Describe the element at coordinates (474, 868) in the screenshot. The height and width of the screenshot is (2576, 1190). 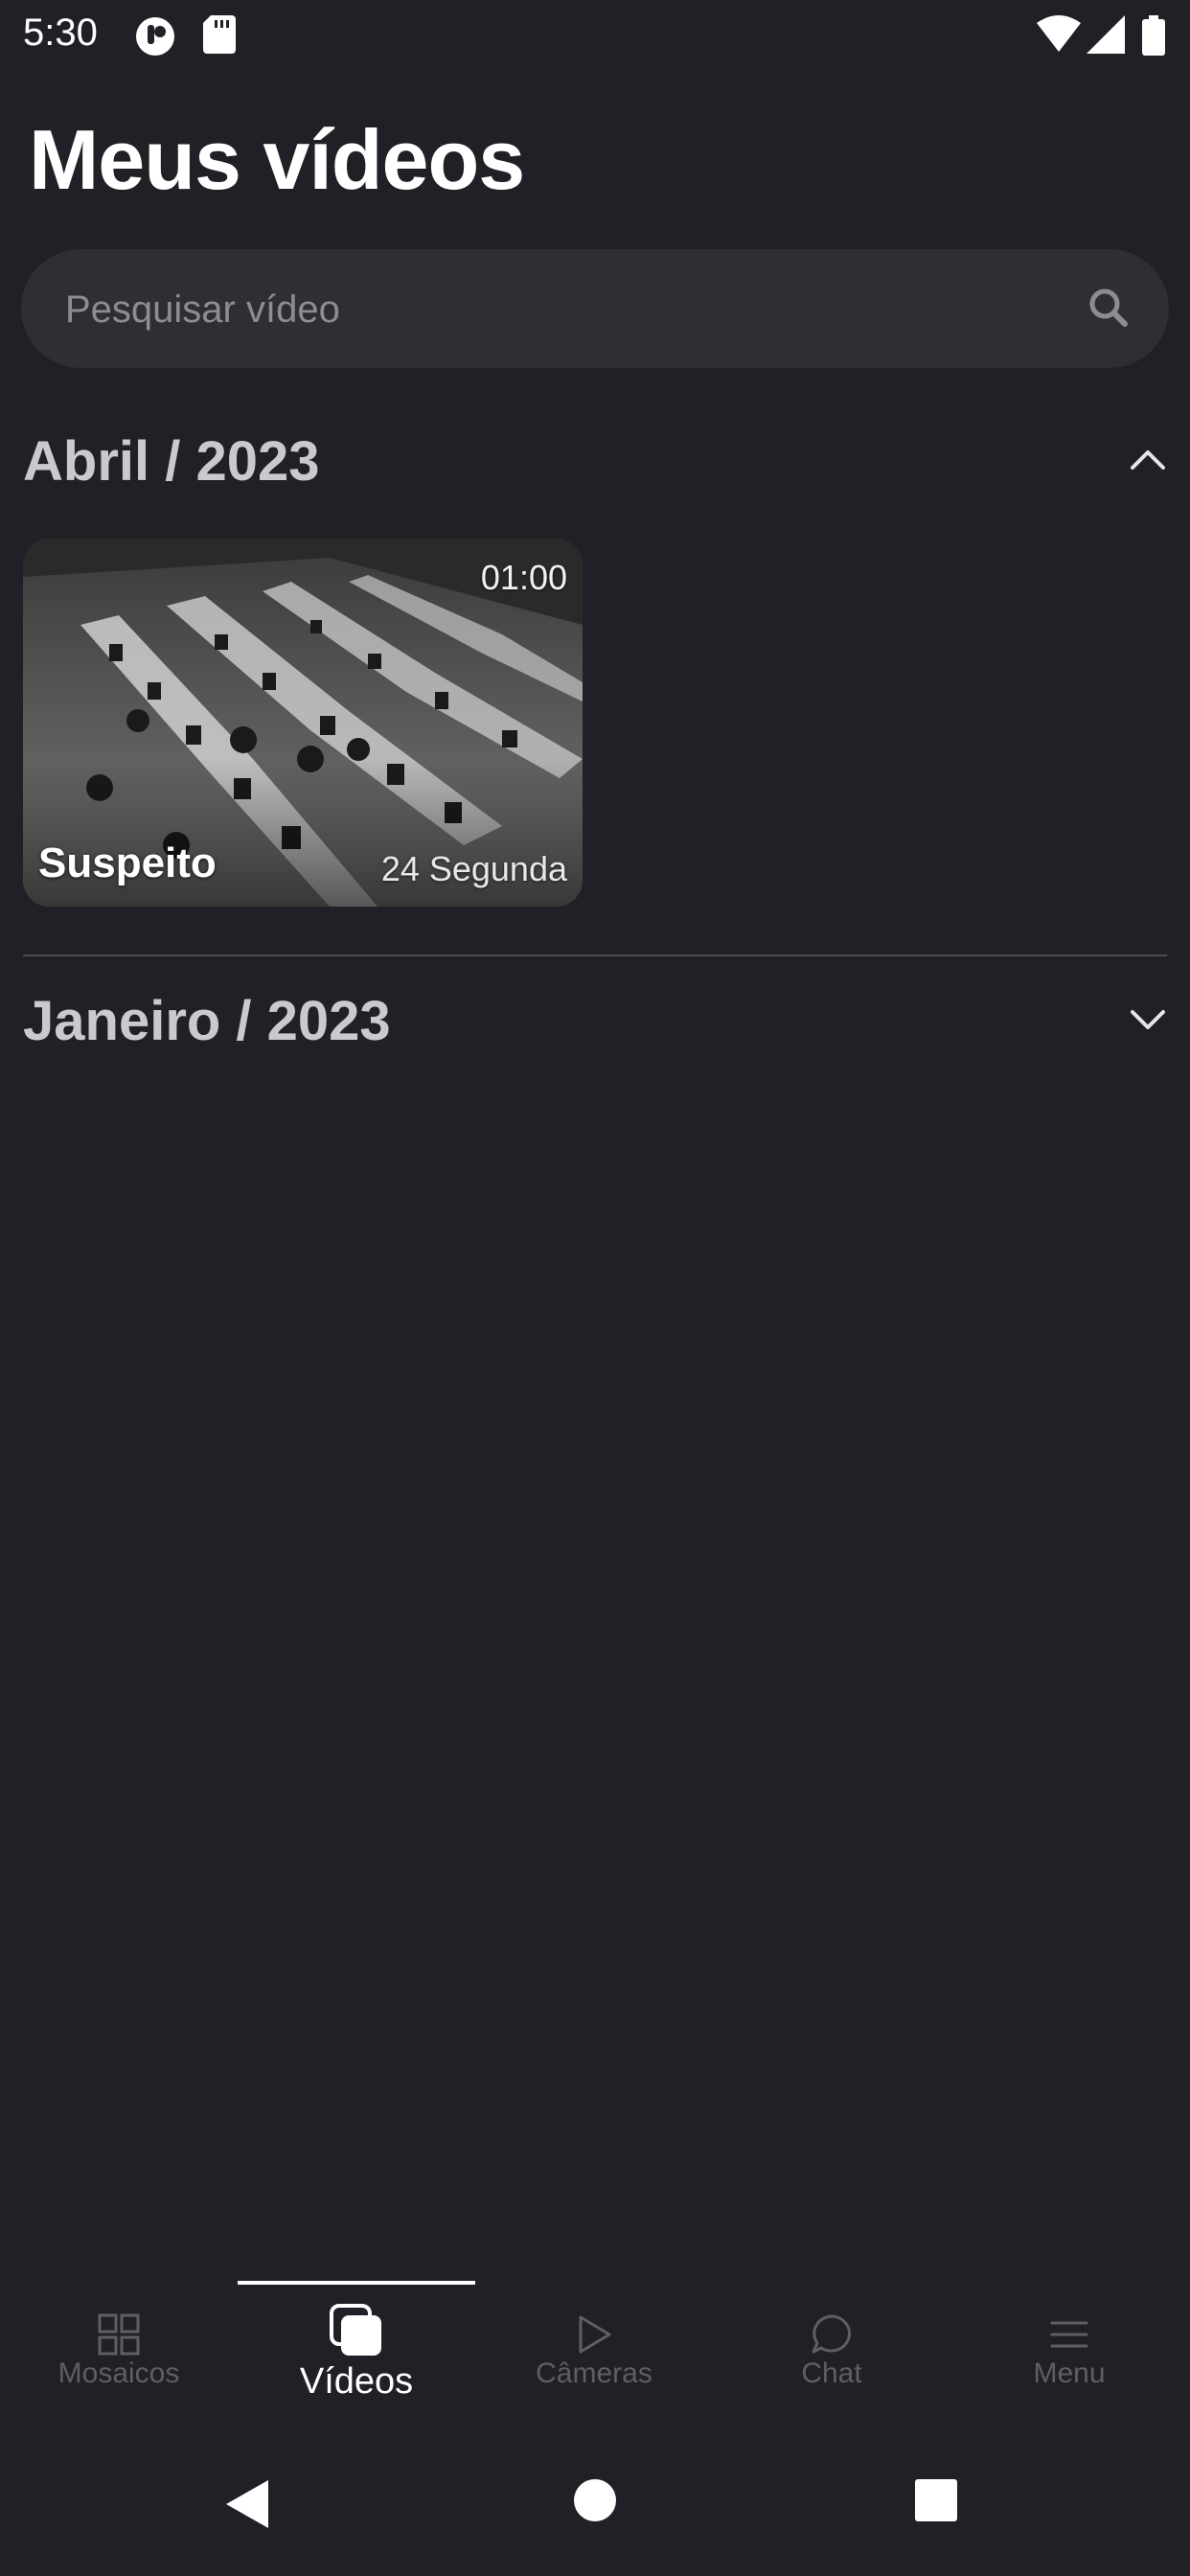
I see `video-date: 24 Segunda` at that location.